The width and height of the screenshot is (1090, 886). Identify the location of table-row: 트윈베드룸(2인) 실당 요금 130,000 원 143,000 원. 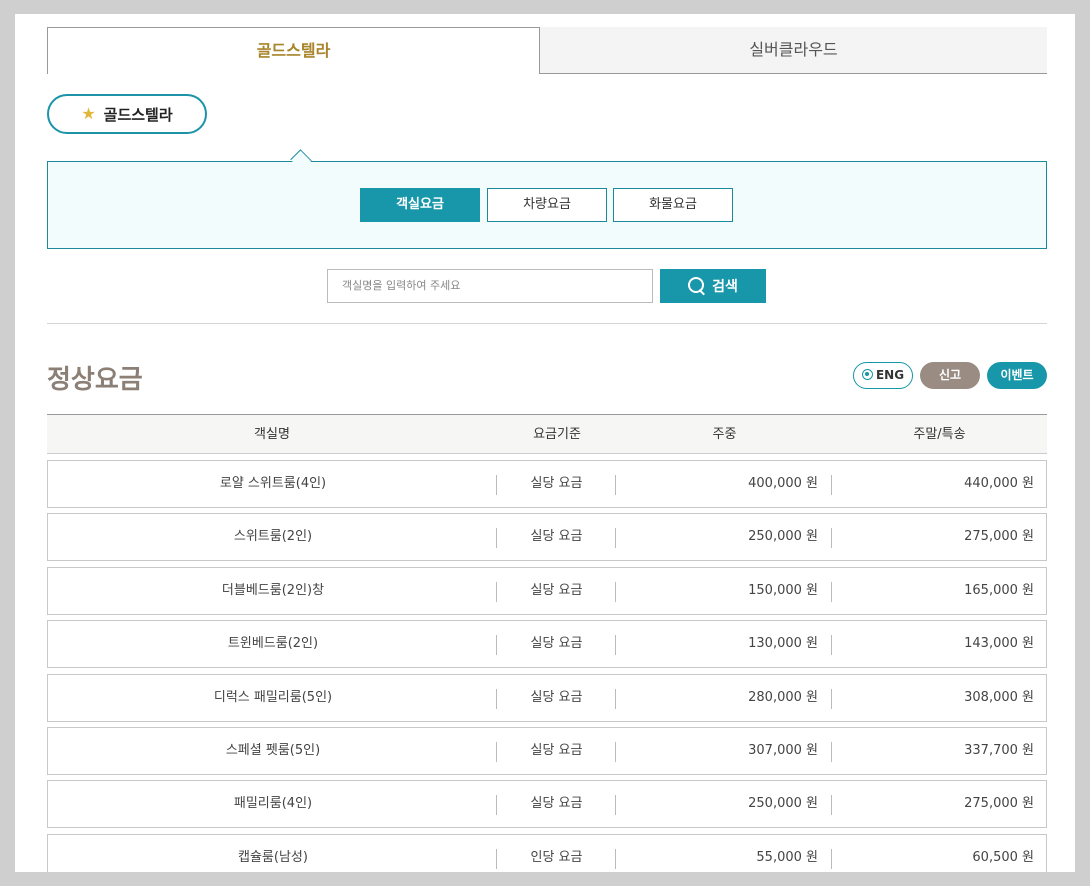
(547, 644).